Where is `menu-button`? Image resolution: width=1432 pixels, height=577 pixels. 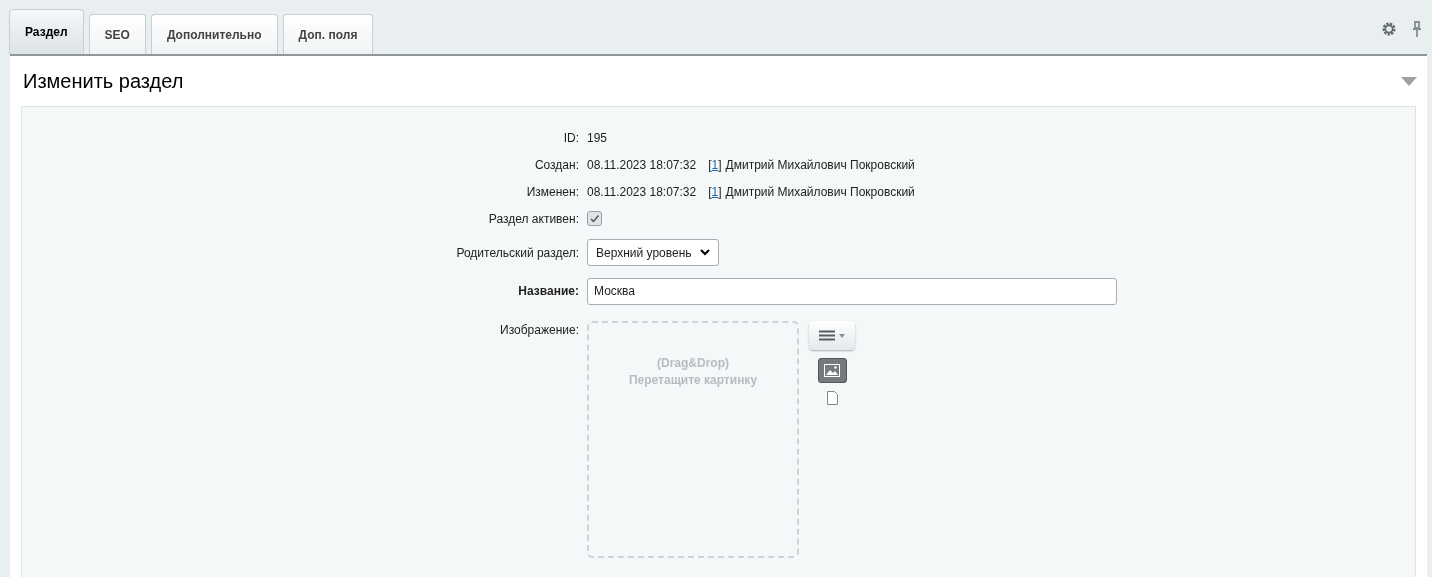
menu-button is located at coordinates (832, 335).